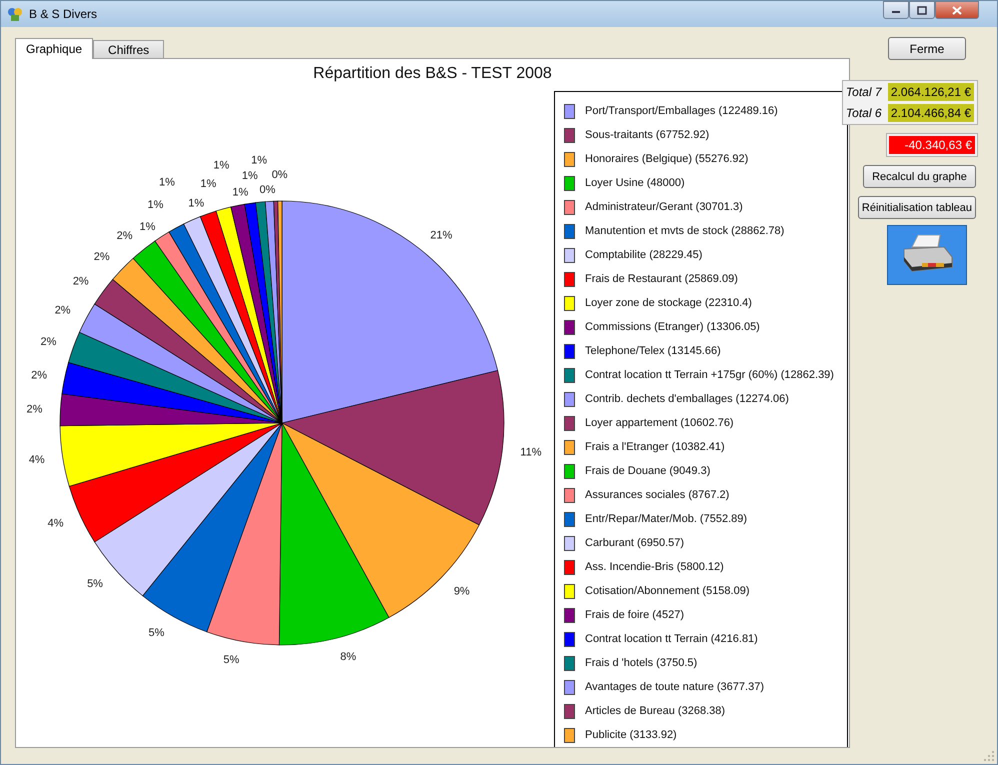 The width and height of the screenshot is (998, 765). I want to click on legend-label: Frais de Douane (9049.3), so click(647, 471).